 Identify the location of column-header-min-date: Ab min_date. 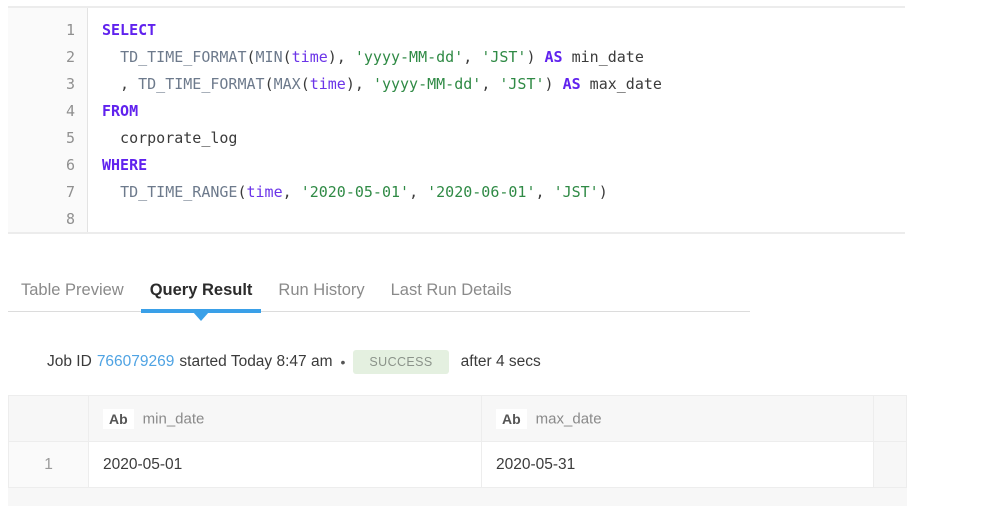
(285, 418).